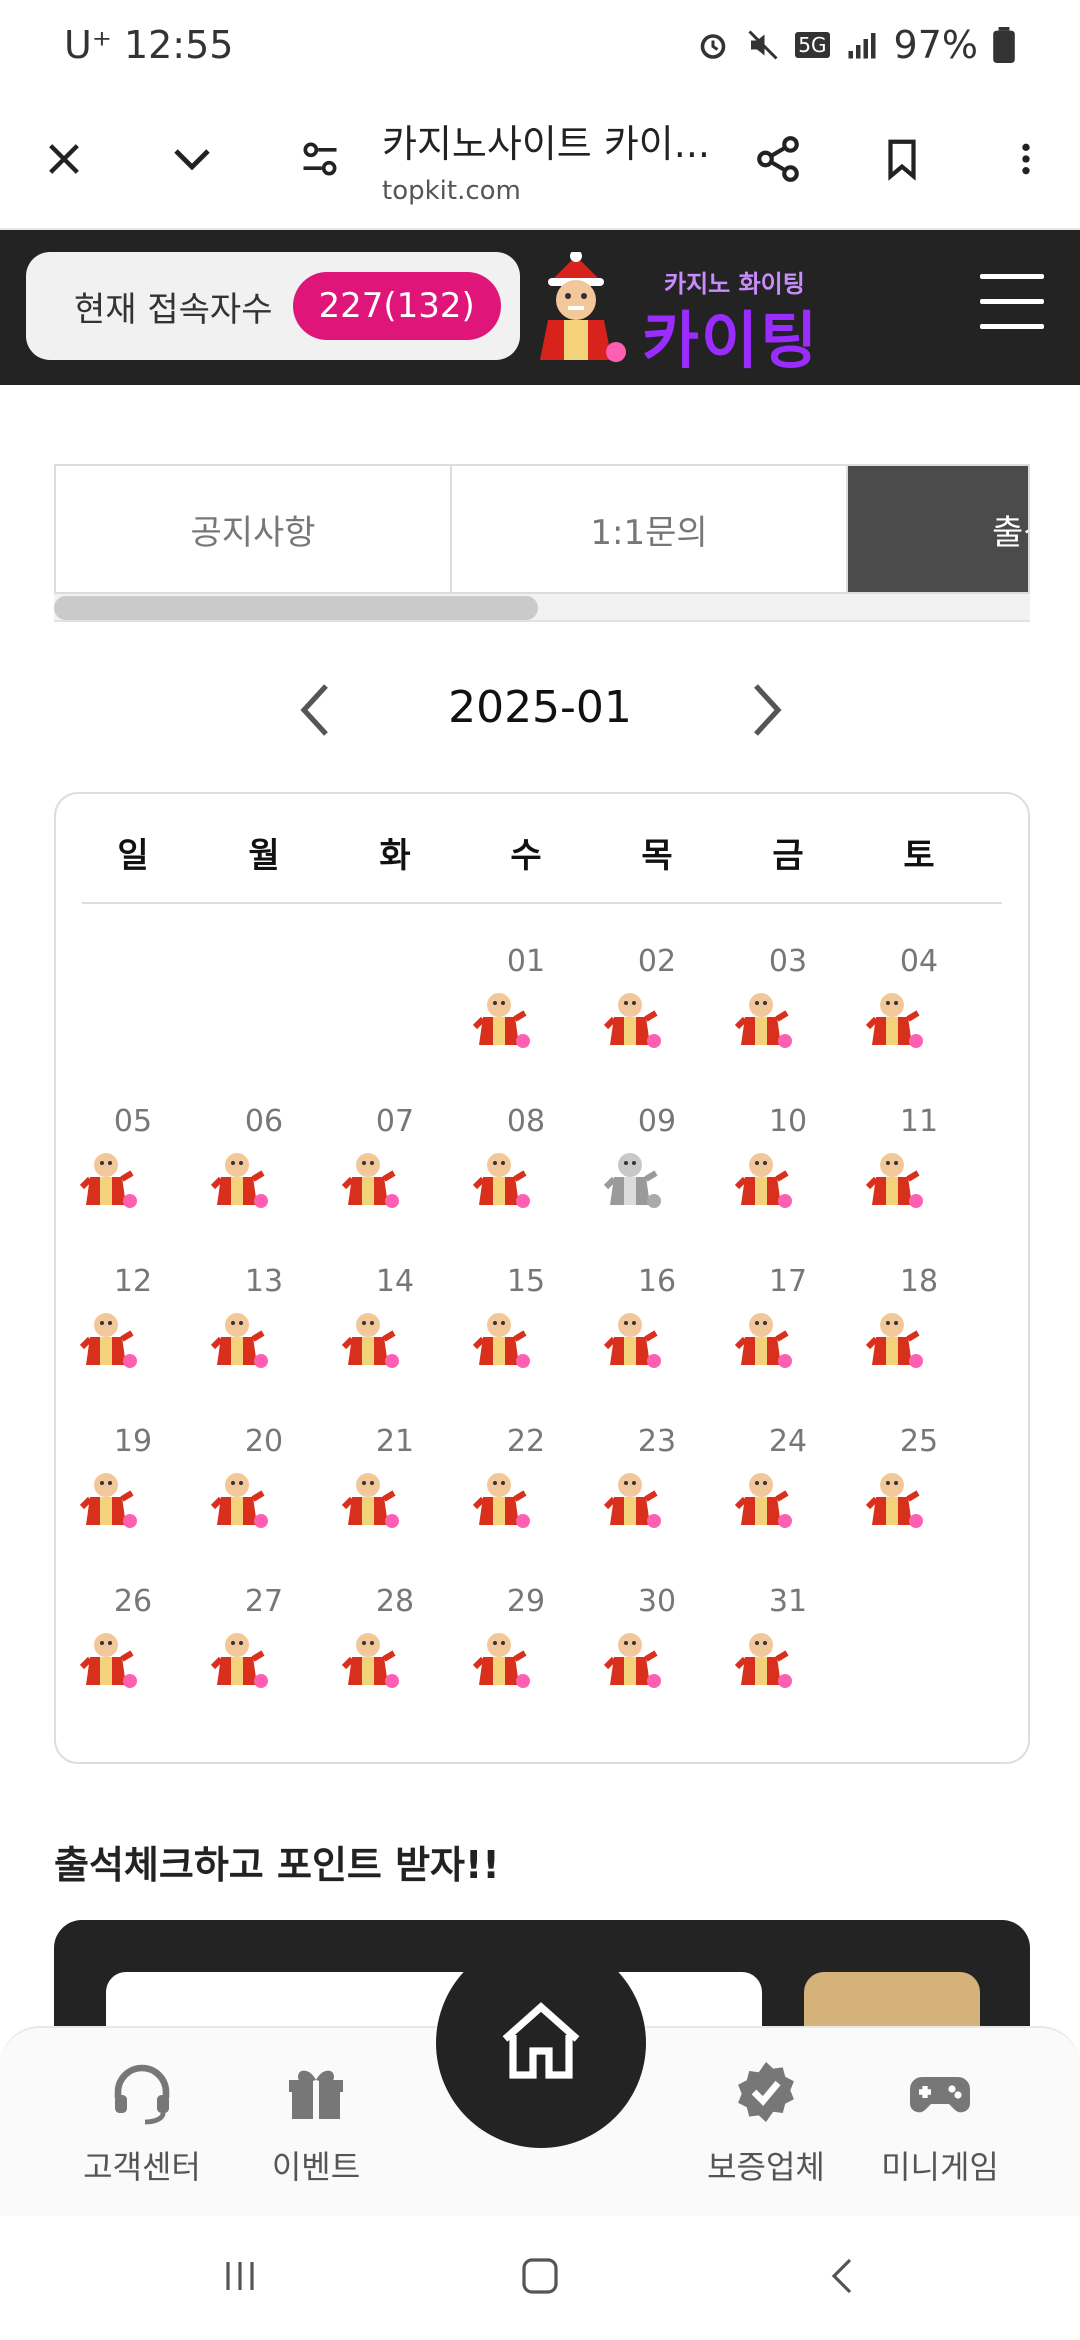 The image size is (1080, 2340). What do you see at coordinates (264, 1281) in the screenshot?
I see `day-number: 13` at bounding box center [264, 1281].